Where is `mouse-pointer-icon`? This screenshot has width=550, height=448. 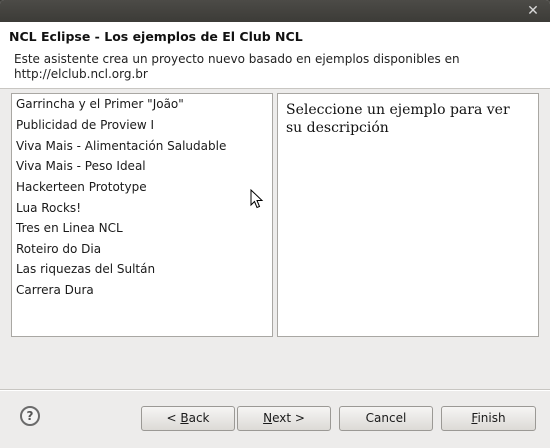
mouse-pointer-icon is located at coordinates (257, 199).